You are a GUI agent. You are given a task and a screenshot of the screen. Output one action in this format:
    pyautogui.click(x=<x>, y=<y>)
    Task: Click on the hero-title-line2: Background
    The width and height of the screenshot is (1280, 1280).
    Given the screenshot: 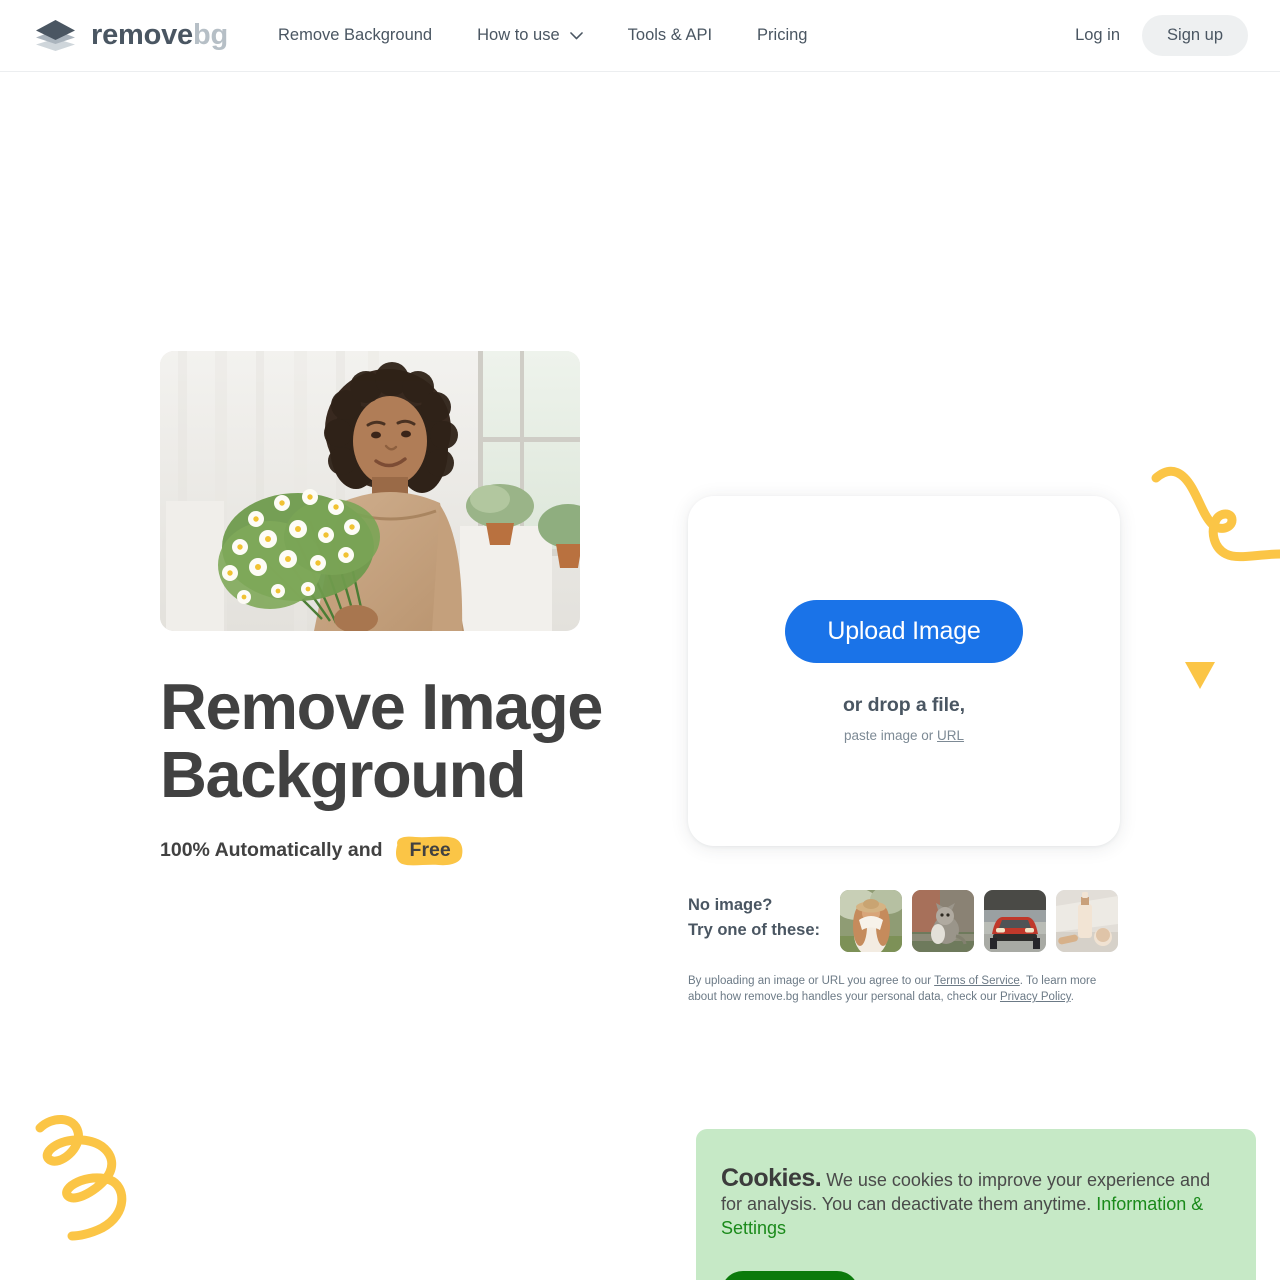 What is the action you would take?
    pyautogui.click(x=343, y=774)
    